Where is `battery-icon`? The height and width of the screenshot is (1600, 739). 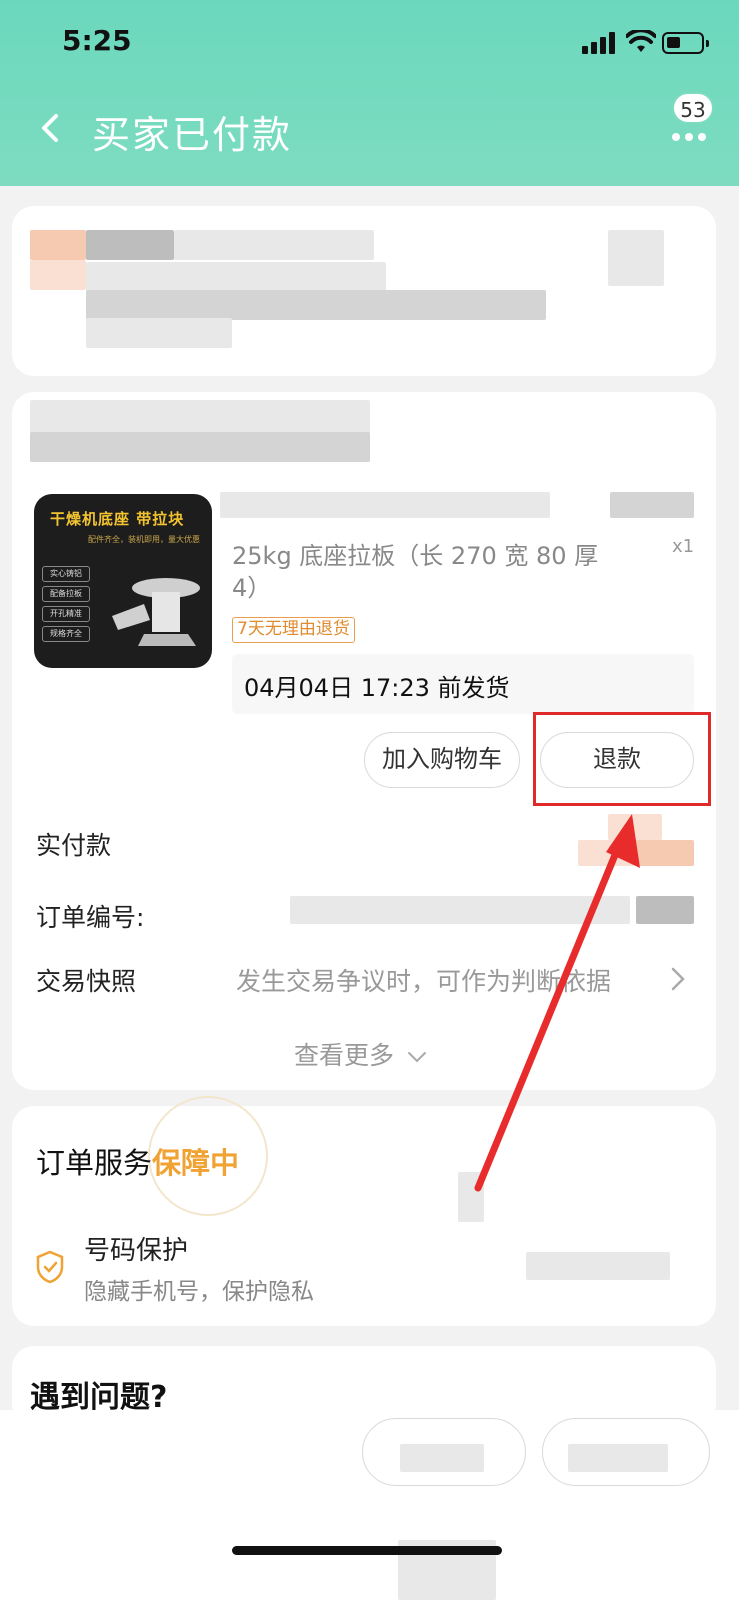
battery-icon is located at coordinates (685, 43).